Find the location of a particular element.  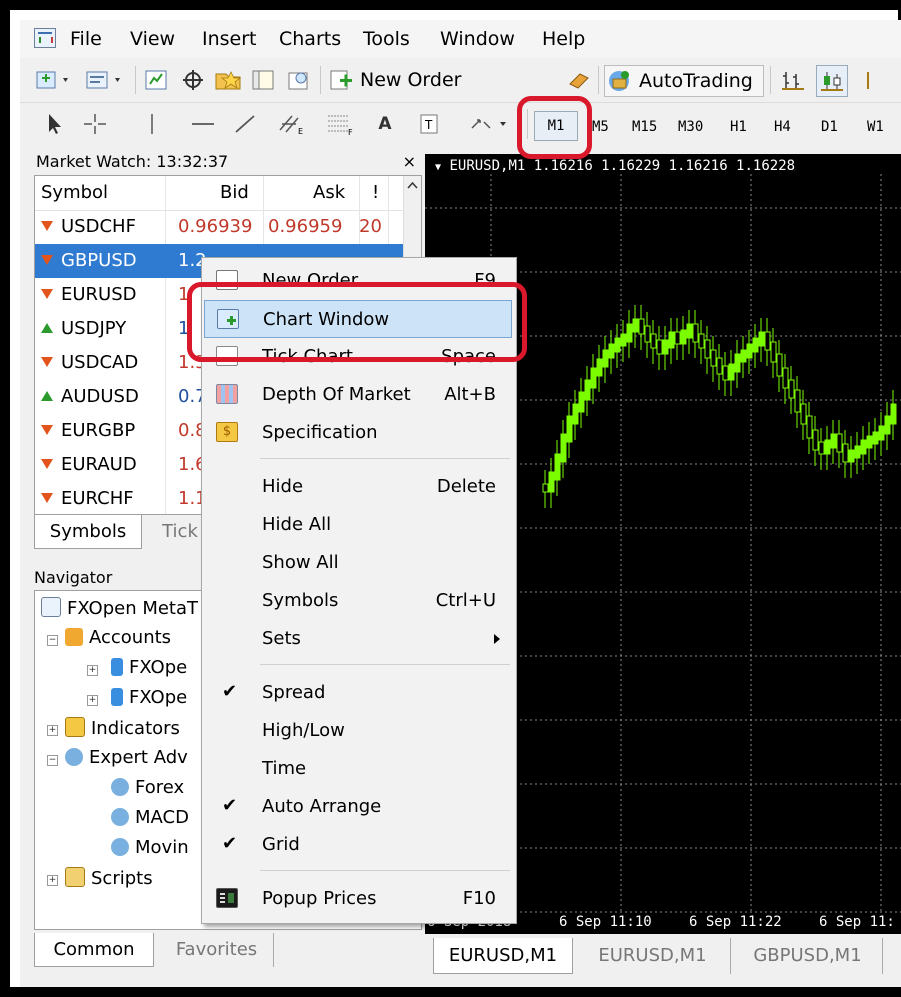

menu-charts: Charts is located at coordinates (310, 39).